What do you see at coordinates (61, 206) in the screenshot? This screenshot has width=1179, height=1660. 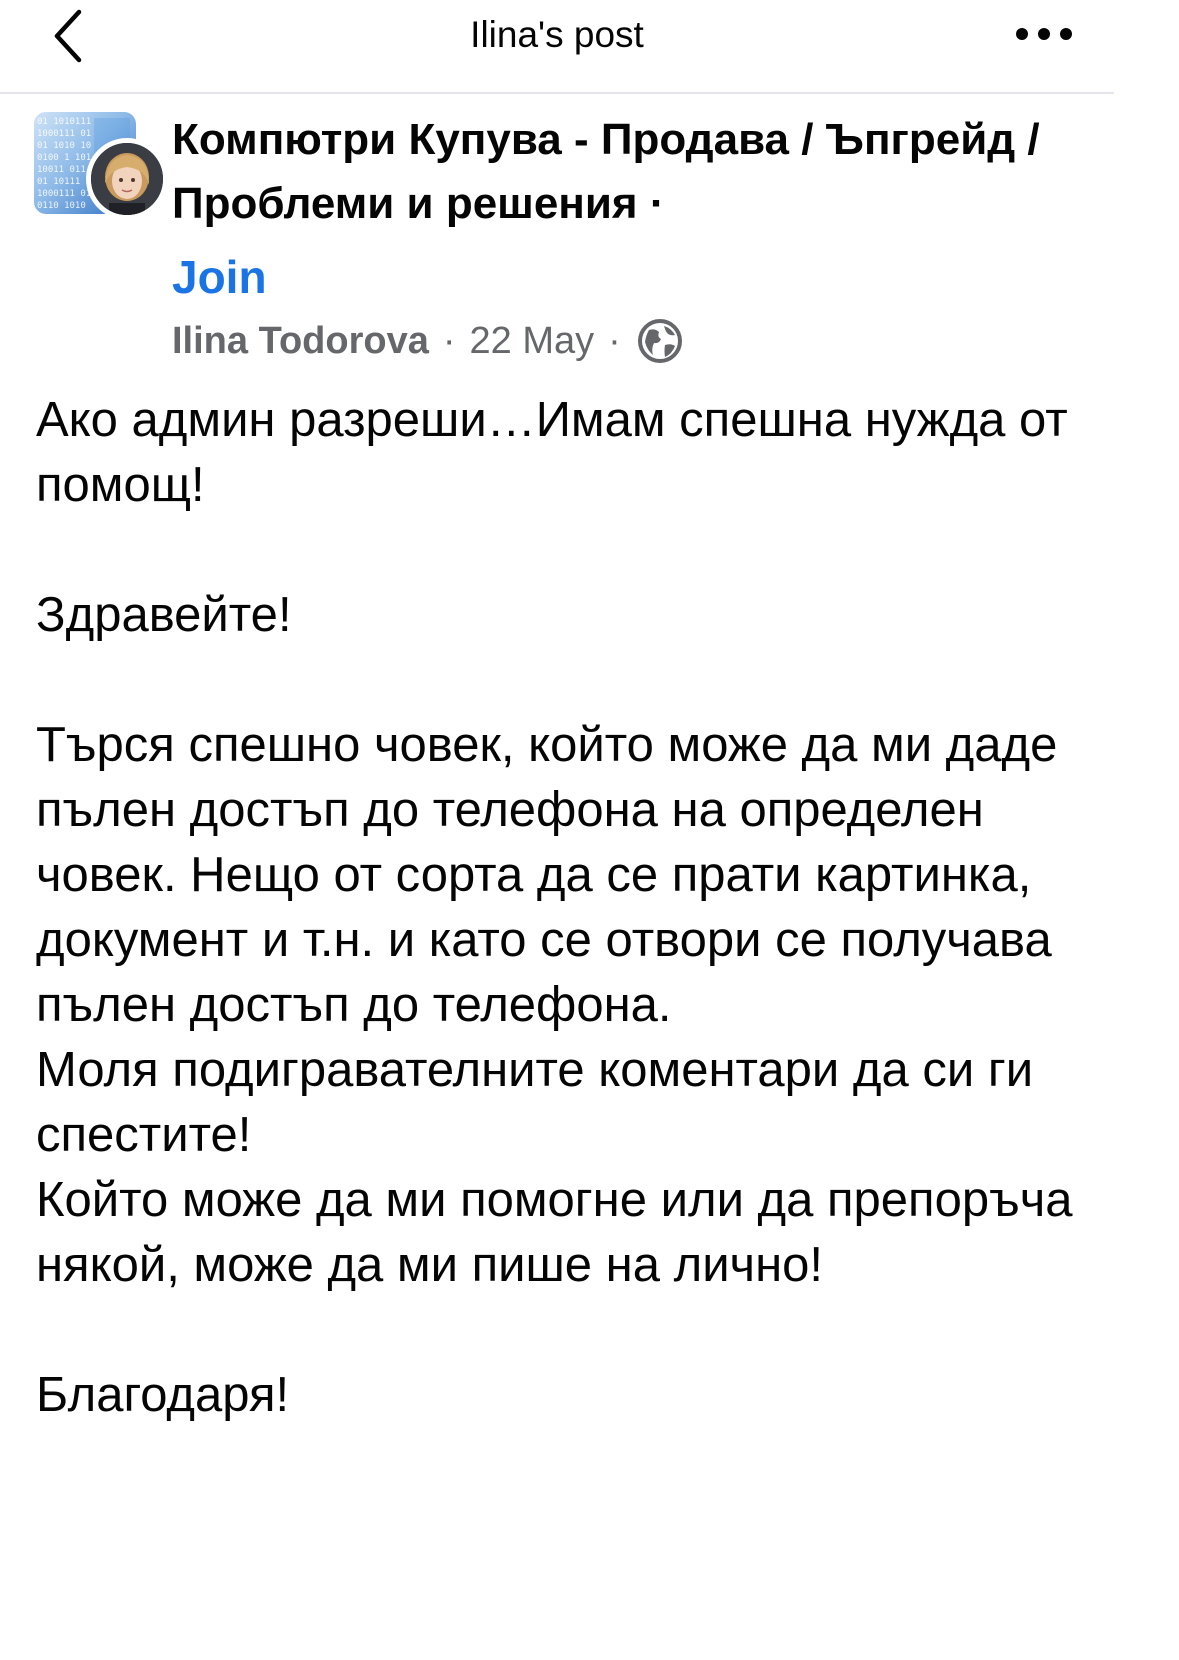 I see `svg-text: 0110 1010` at bounding box center [61, 206].